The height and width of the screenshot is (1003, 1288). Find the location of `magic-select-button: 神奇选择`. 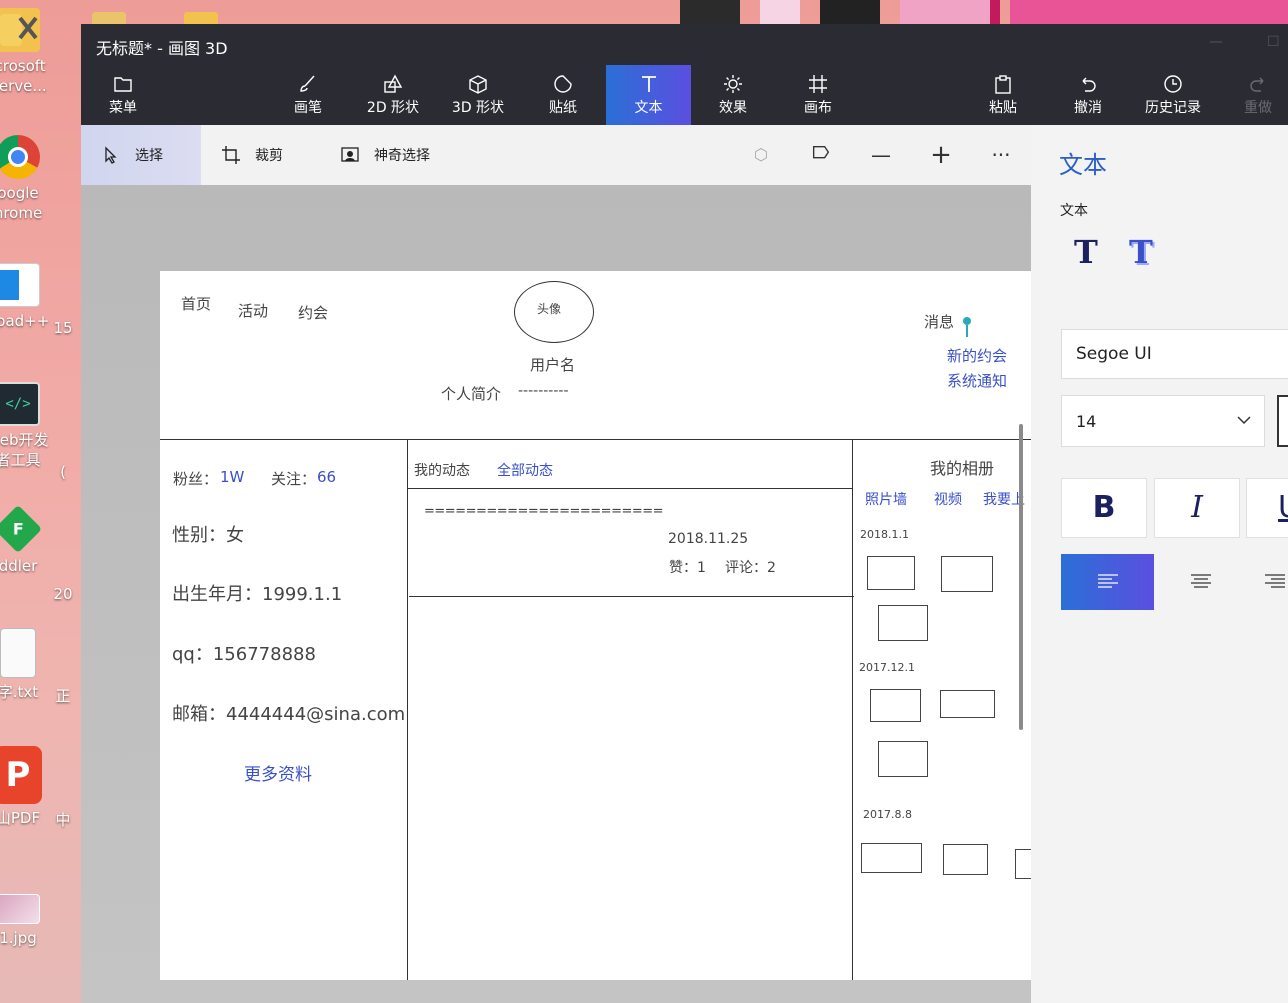

magic-select-button: 神奇选择 is located at coordinates (405, 155).